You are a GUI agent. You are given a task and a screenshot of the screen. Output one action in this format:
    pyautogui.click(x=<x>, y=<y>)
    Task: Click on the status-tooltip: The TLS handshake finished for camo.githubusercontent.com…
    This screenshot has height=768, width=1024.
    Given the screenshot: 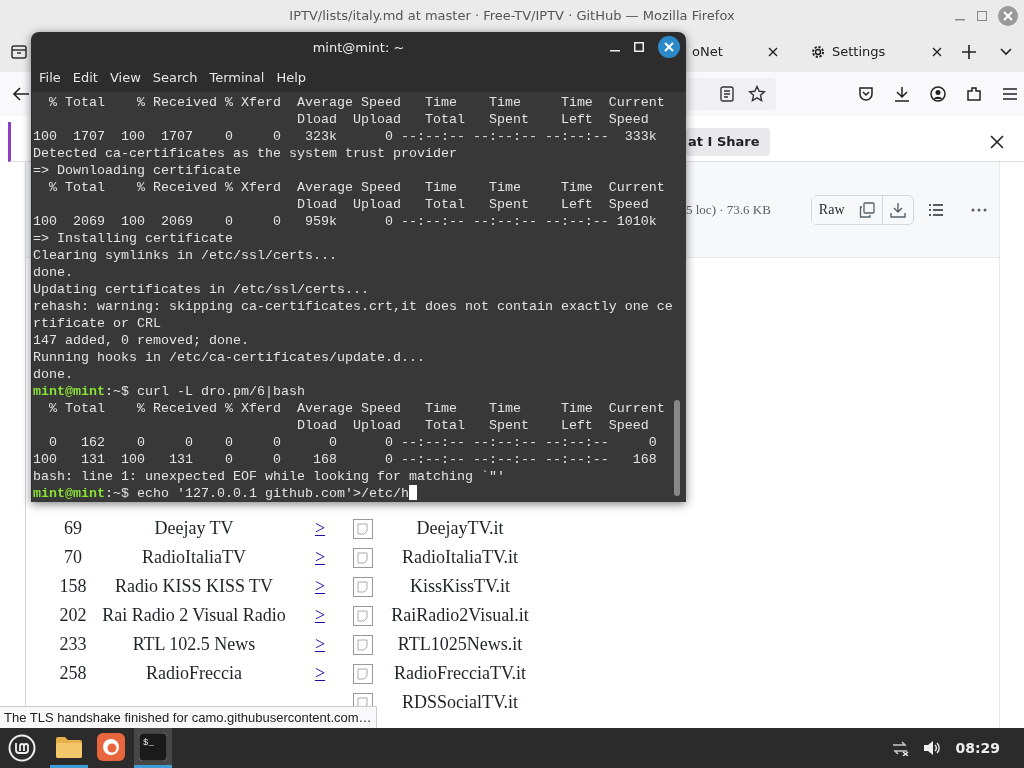 What is the action you would take?
    pyautogui.click(x=188, y=716)
    